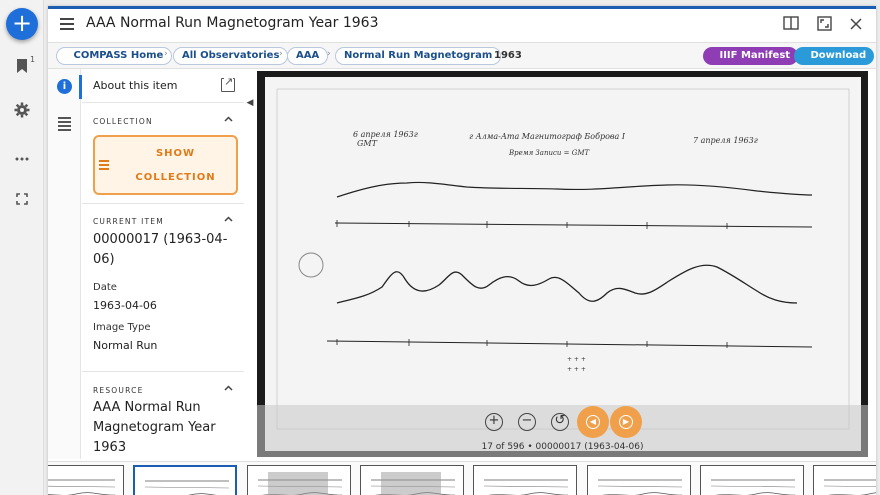 The width and height of the screenshot is (880, 495). I want to click on list-icon, so click(104, 166).